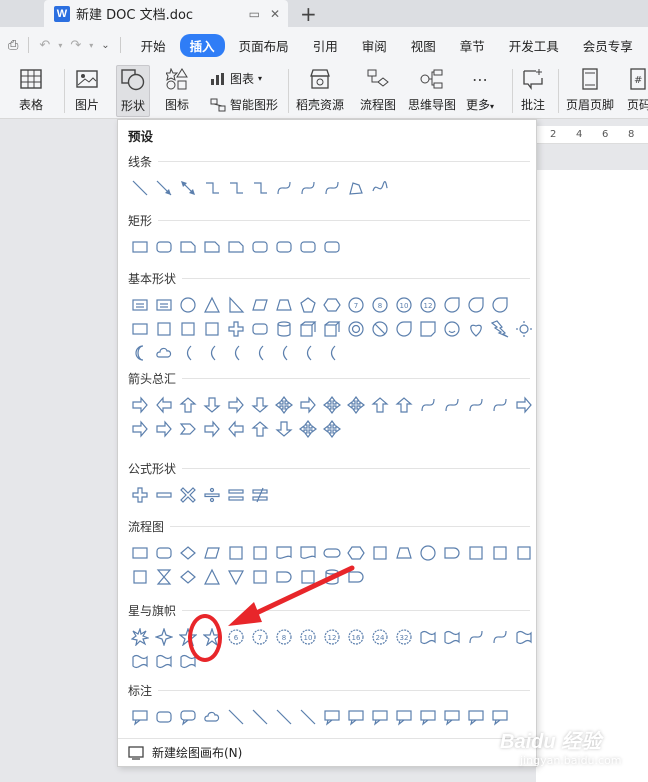  I want to click on right-arrow-icon, so click(140, 405).